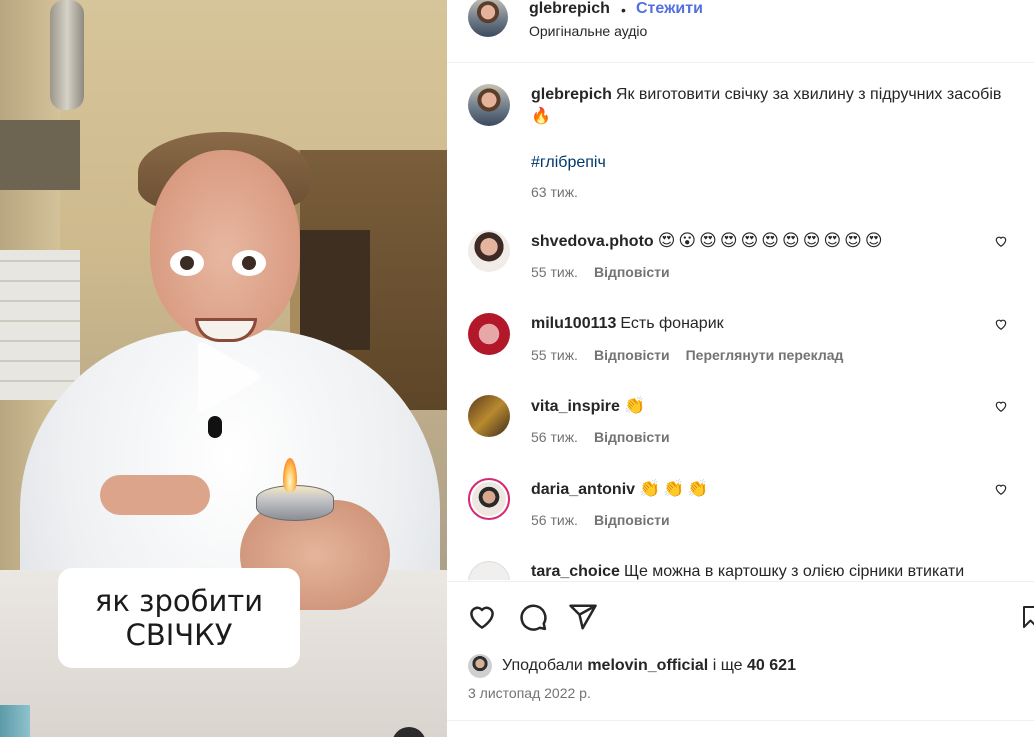 The image size is (1034, 737). What do you see at coordinates (575, 406) in the screenshot?
I see `comment-username: vita_inspire` at bounding box center [575, 406].